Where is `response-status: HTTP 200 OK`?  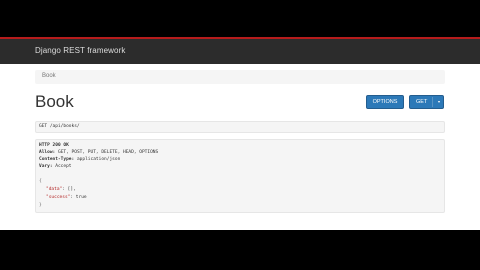 response-status: HTTP 200 OK is located at coordinates (54, 145).